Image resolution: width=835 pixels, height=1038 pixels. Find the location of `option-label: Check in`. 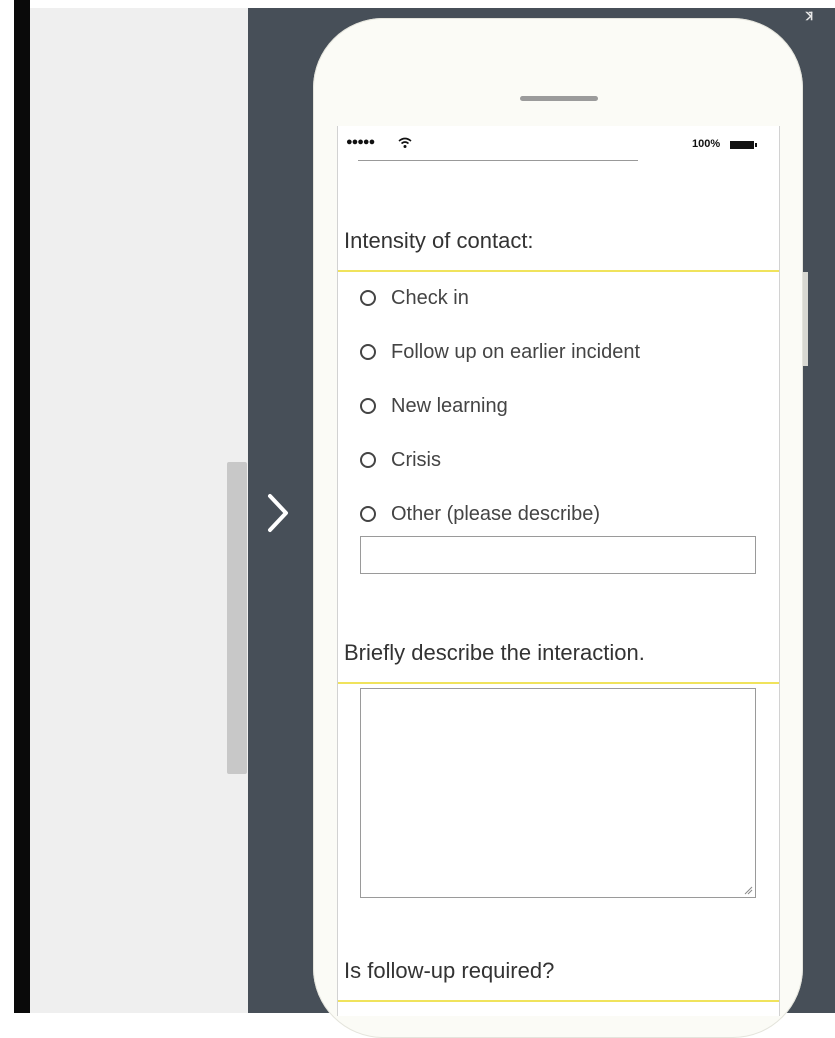

option-label: Check in is located at coordinates (430, 297).